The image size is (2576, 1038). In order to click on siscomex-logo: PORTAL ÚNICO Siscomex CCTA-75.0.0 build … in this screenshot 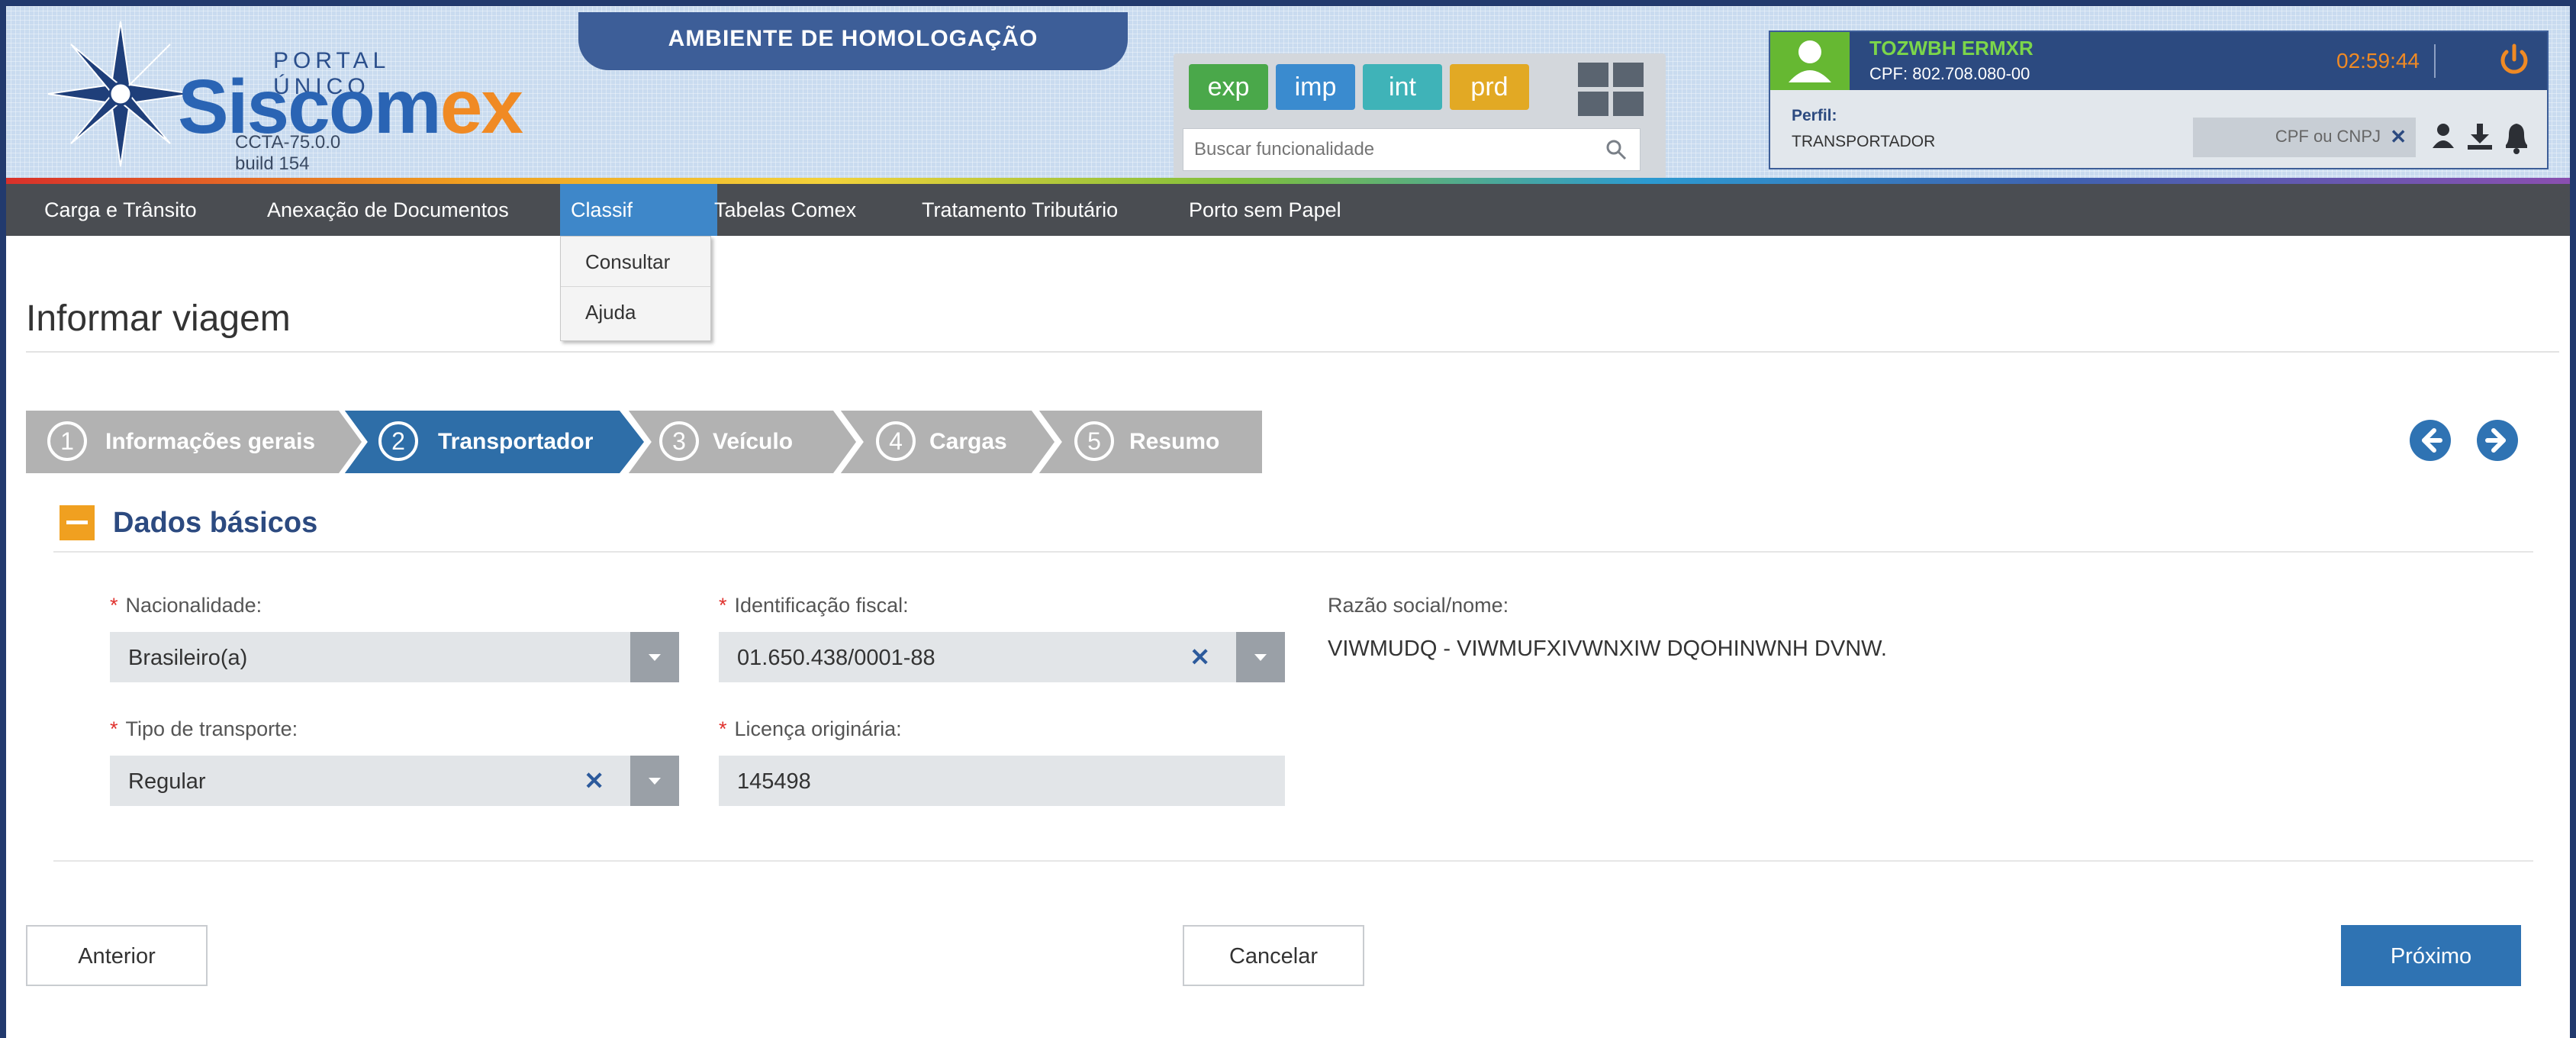, I will do `click(283, 96)`.